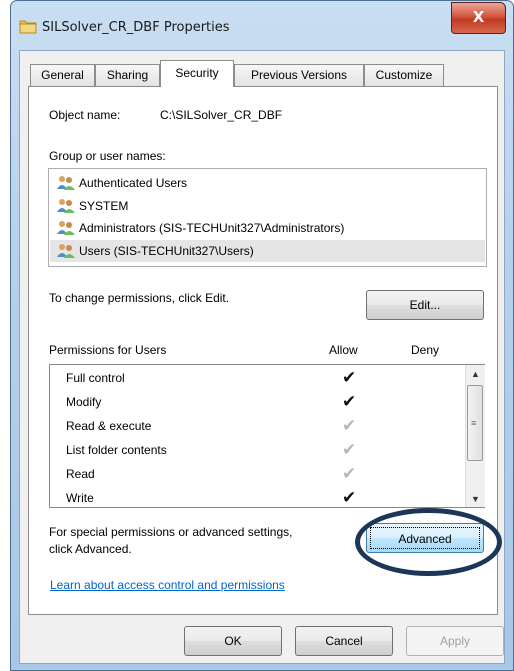 The height and width of the screenshot is (671, 514). I want to click on group-name: Users (SIS-TECHUnit327\Users), so click(166, 251).